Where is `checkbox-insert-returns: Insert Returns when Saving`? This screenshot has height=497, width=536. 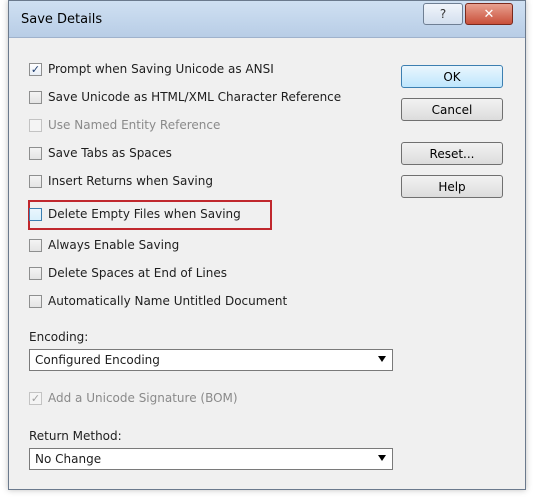
checkbox-insert-returns: Insert Returns when Saving is located at coordinates (121, 181).